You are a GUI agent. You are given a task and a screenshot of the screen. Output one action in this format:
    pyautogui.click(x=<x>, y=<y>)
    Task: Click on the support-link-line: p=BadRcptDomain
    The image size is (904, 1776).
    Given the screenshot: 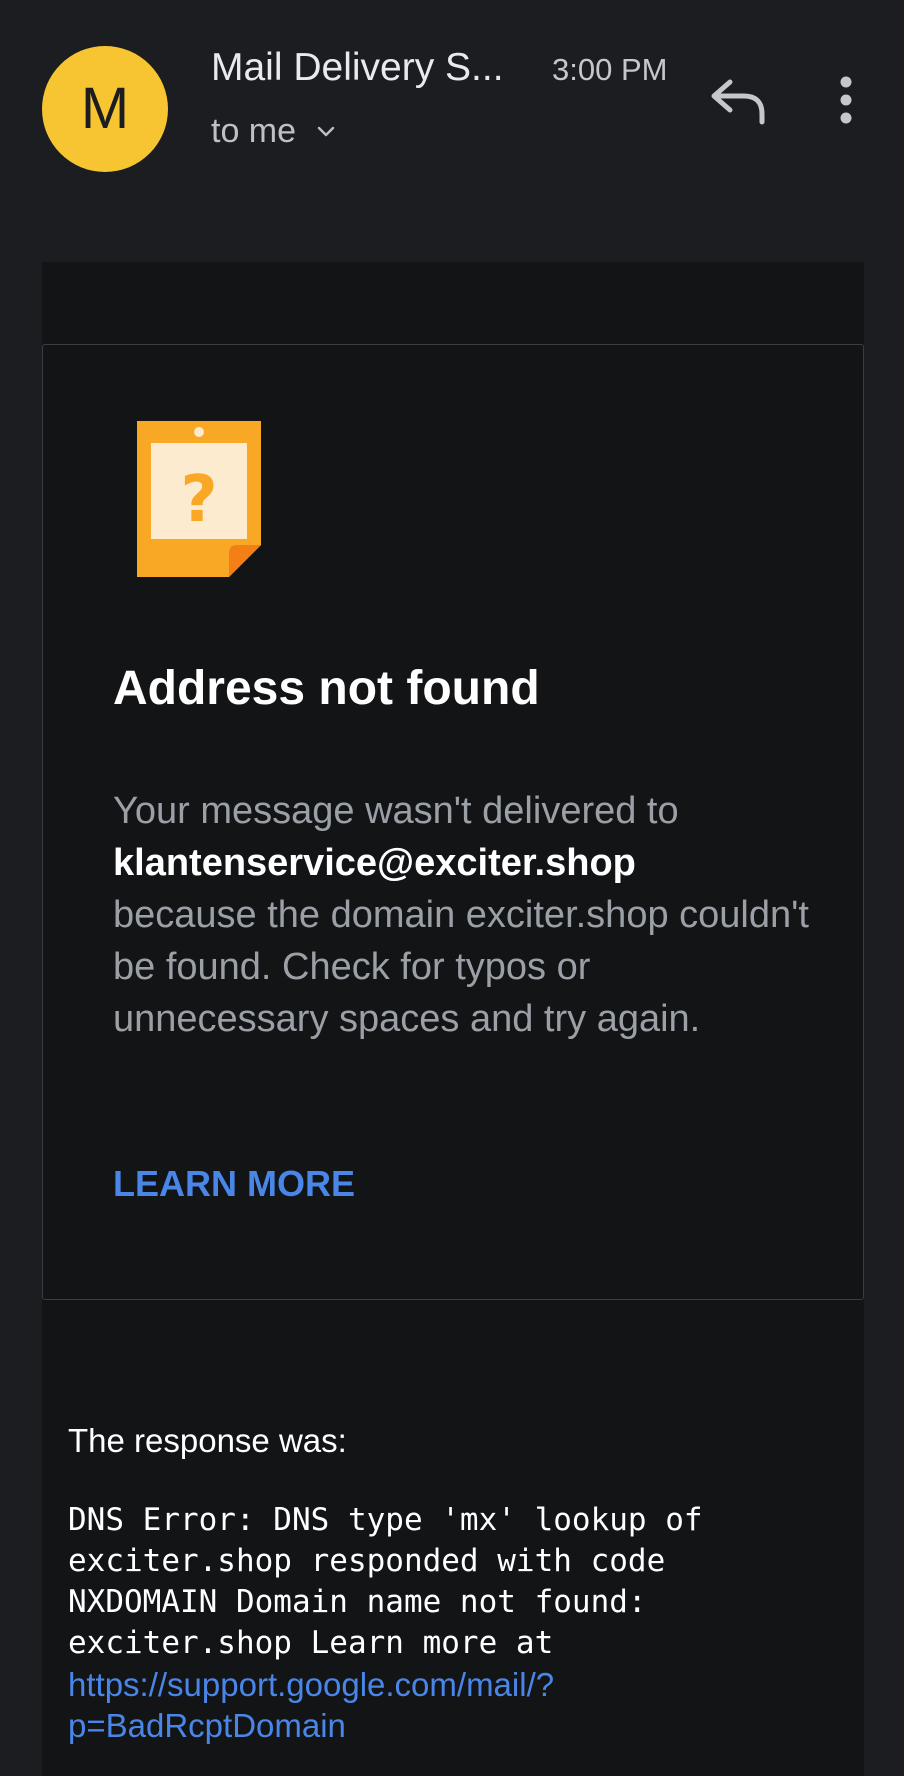 What is the action you would take?
    pyautogui.click(x=463, y=1725)
    